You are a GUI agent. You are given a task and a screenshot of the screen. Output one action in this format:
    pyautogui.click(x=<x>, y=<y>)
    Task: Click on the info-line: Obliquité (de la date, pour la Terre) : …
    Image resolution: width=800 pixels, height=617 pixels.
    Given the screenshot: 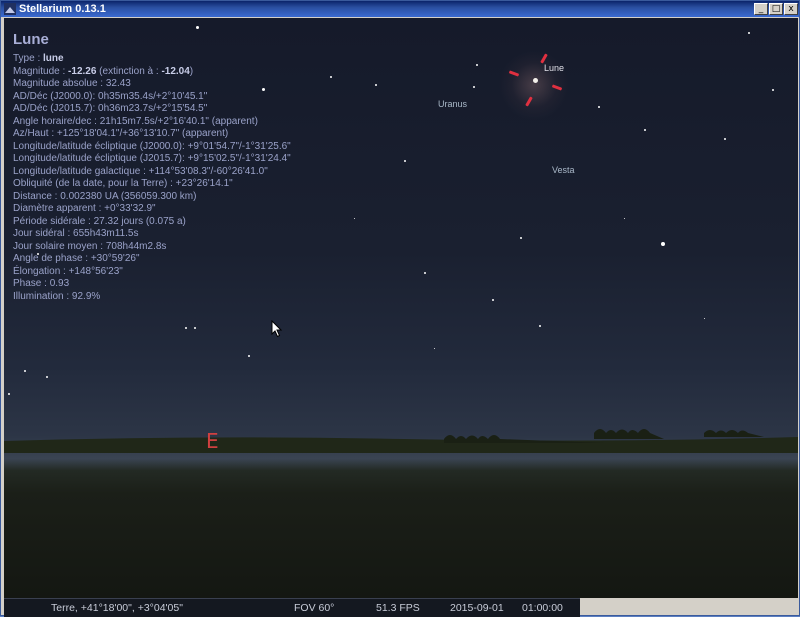 What is the action you would take?
    pyautogui.click(x=123, y=183)
    